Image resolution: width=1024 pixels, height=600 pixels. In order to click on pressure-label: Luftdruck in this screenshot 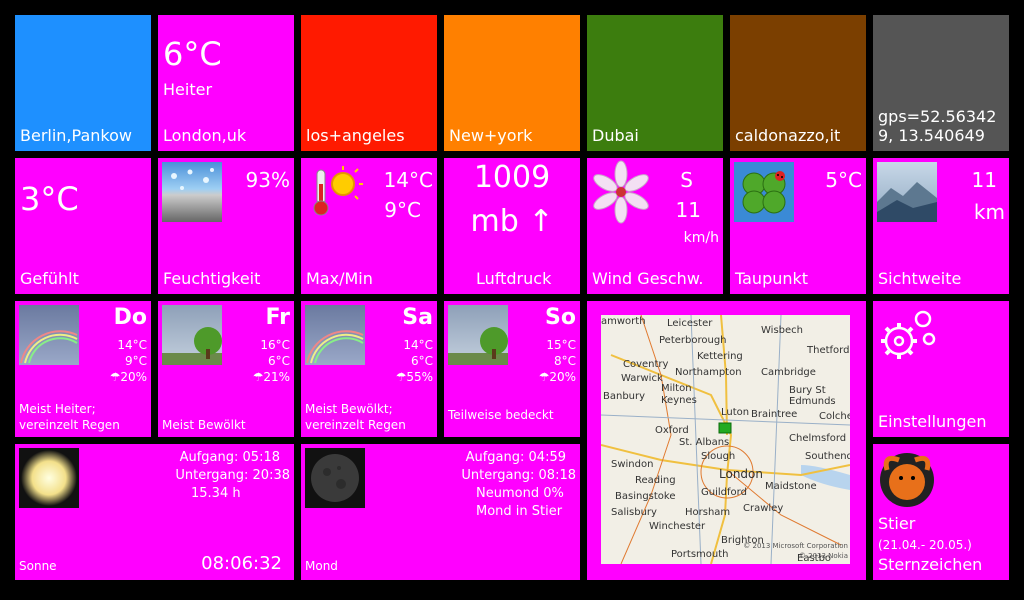, I will do `click(514, 278)`.